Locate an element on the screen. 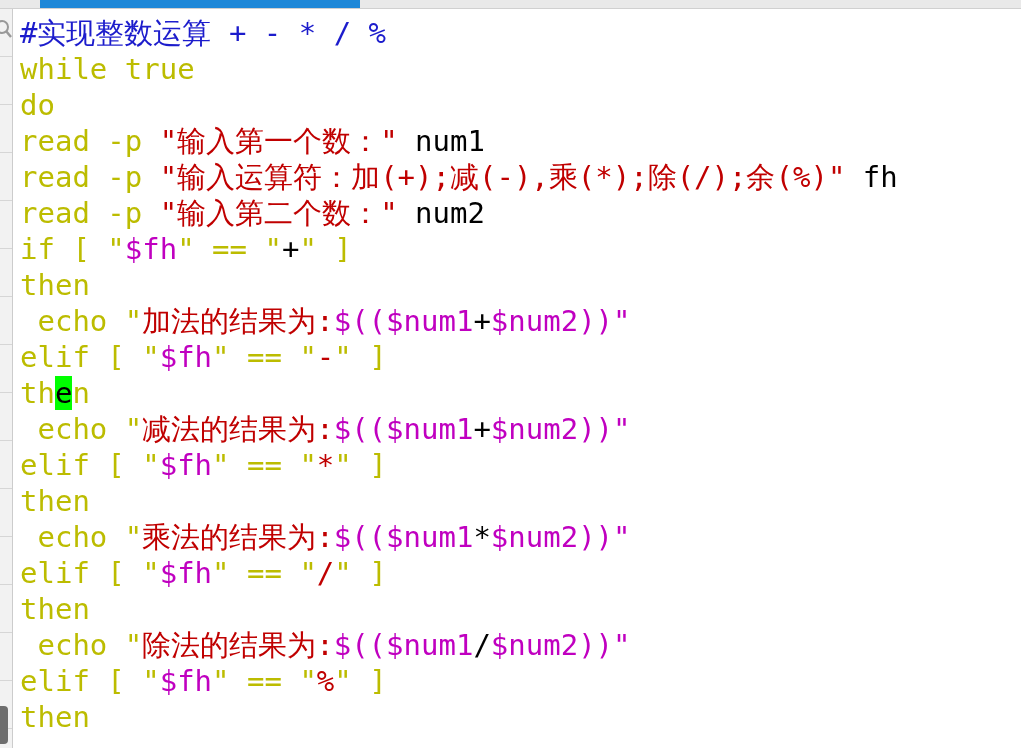 Image resolution: width=1021 pixels, height=748 pixels. code-token: fh is located at coordinates (879, 177).